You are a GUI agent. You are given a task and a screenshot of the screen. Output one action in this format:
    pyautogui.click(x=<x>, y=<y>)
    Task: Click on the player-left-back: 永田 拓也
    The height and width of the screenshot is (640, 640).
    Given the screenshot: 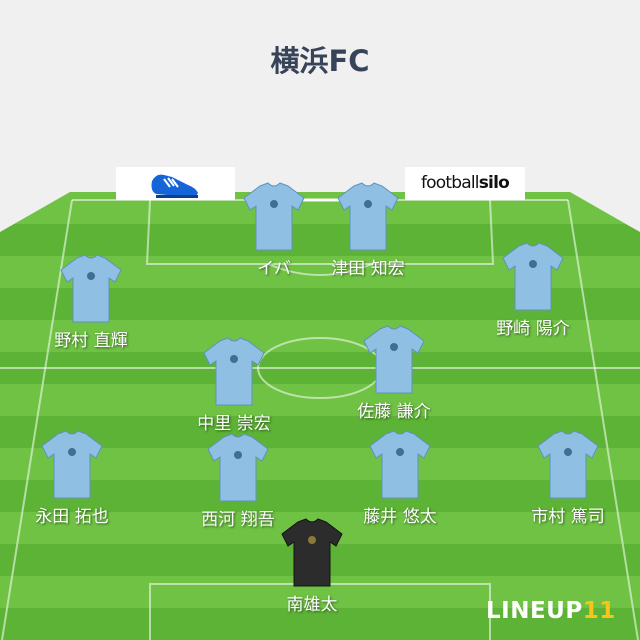 What is the action you would take?
    pyautogui.click(x=72, y=477)
    